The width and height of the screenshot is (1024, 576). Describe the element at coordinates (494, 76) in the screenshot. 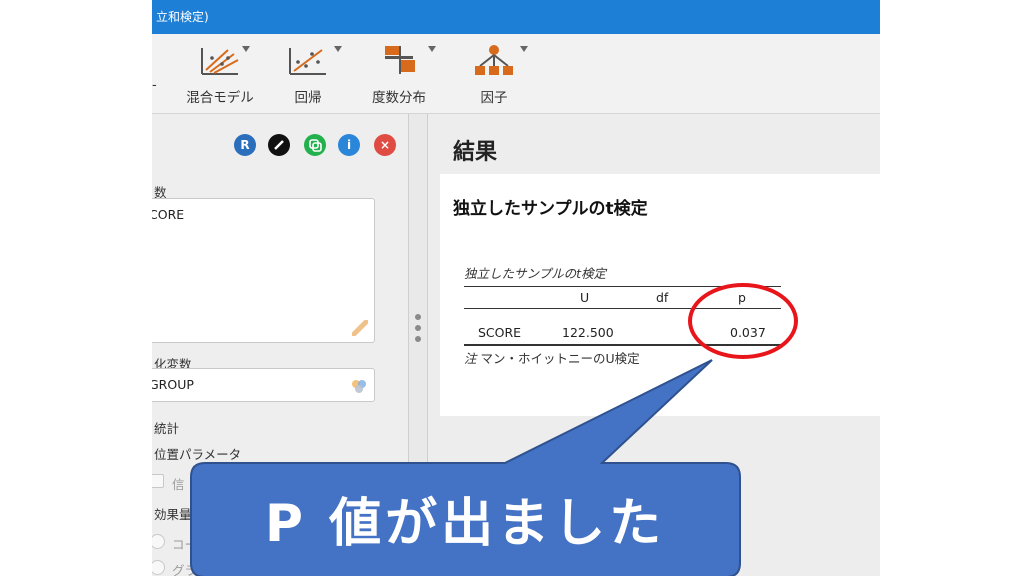

I see `ribbon-factor: 因子` at that location.